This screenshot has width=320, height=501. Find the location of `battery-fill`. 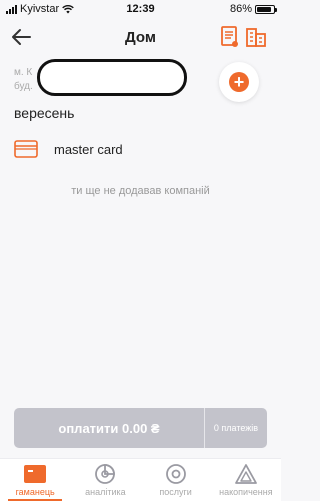

battery-fill is located at coordinates (264, 9).